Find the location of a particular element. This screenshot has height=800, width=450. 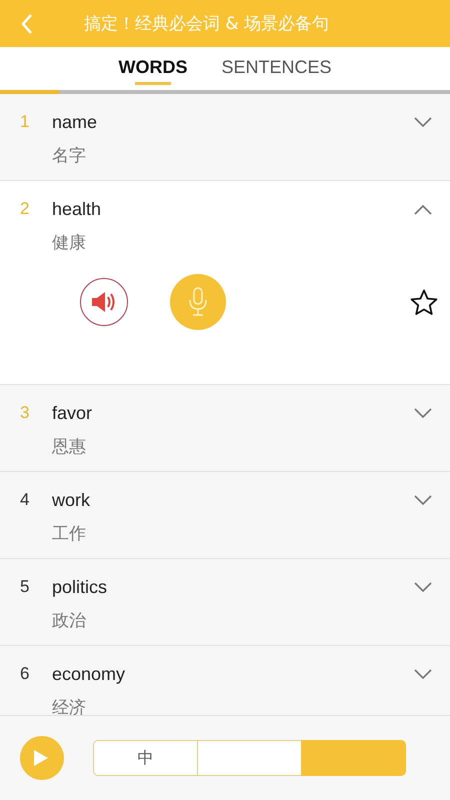

play-icon is located at coordinates (41, 758).